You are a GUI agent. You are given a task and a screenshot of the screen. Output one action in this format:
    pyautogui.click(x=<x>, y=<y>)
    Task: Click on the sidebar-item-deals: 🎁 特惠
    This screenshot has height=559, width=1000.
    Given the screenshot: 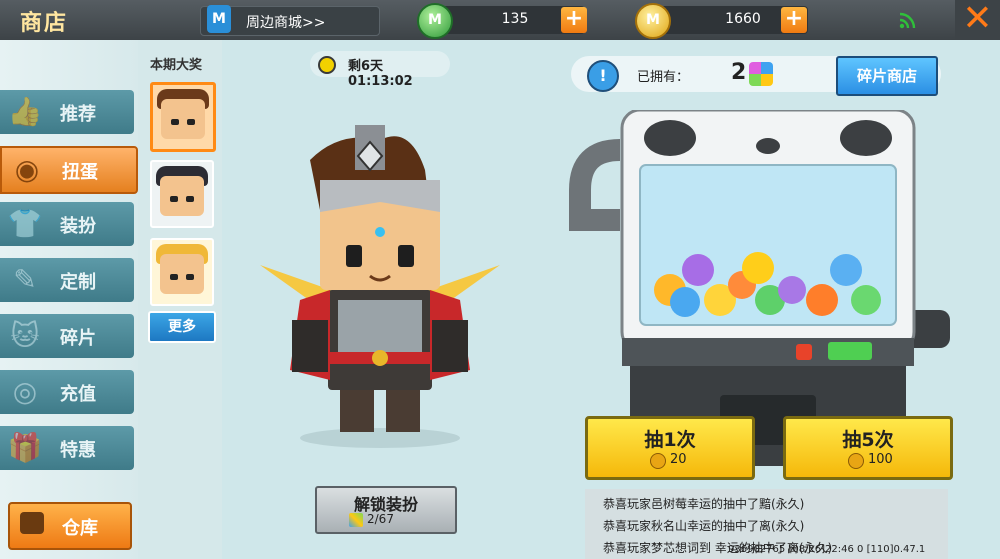 What is the action you would take?
    pyautogui.click(x=67, y=448)
    